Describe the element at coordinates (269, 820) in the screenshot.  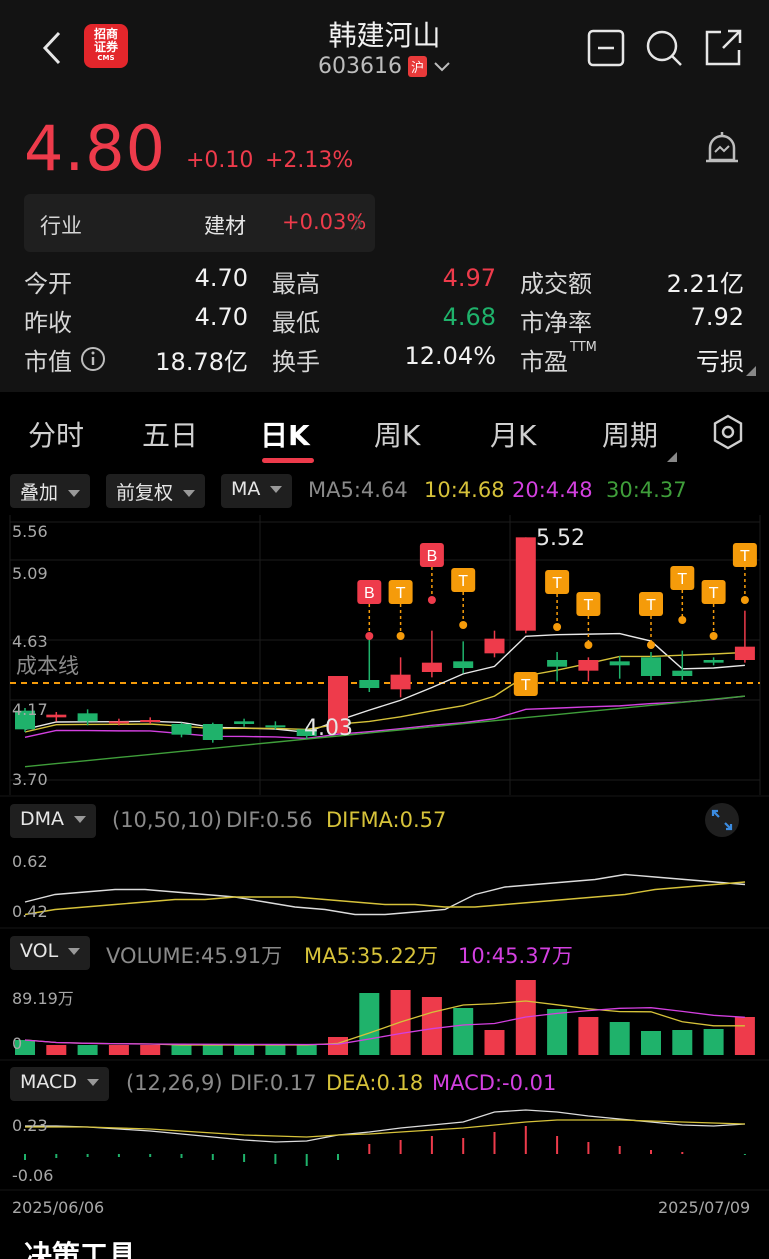
I see `dma-dif: DIF:0.56` at that location.